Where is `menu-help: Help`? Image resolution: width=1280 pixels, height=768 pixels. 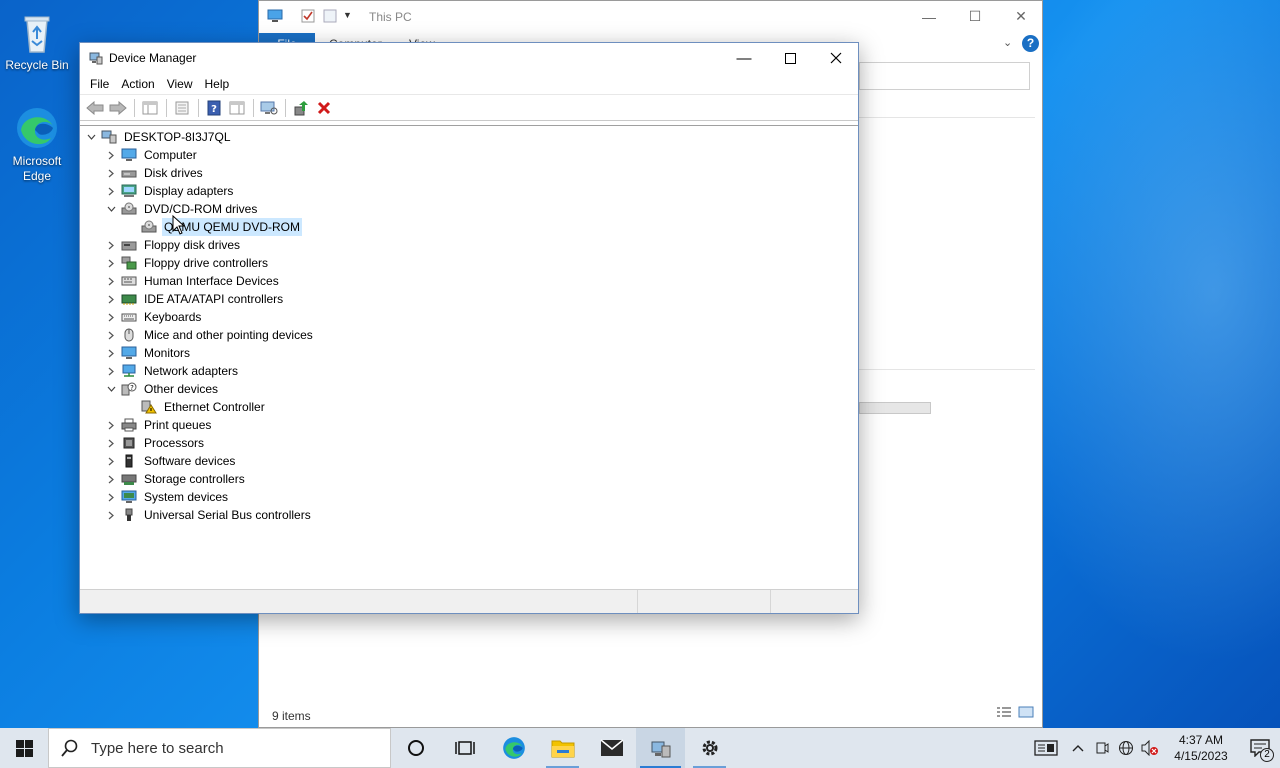
menu-help: Help is located at coordinates (217, 84).